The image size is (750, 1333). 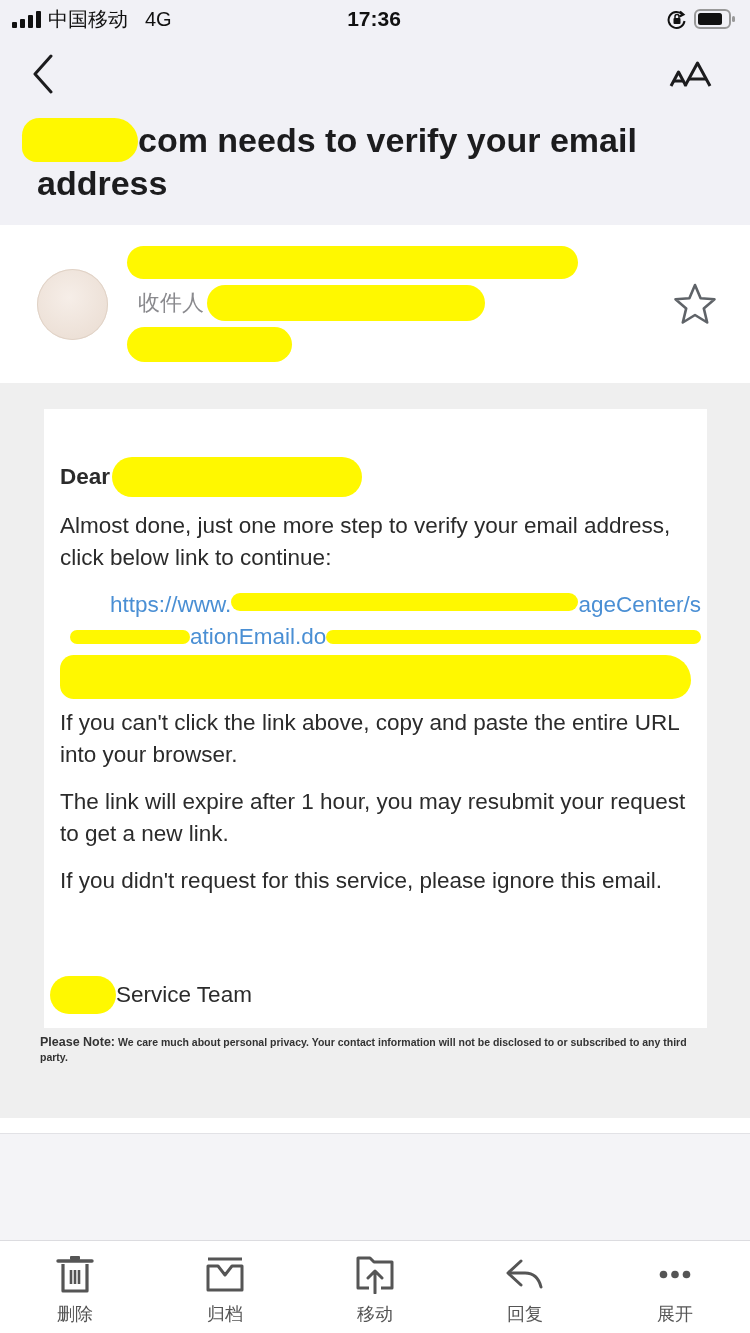 I want to click on star-icon, so click(x=695, y=304).